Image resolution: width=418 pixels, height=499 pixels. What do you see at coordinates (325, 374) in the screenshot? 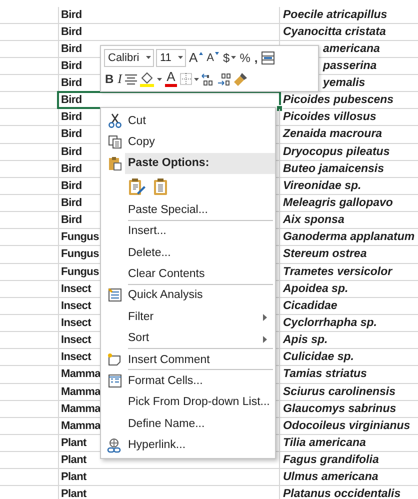
I see `cell-text: Tamias striatus` at bounding box center [325, 374].